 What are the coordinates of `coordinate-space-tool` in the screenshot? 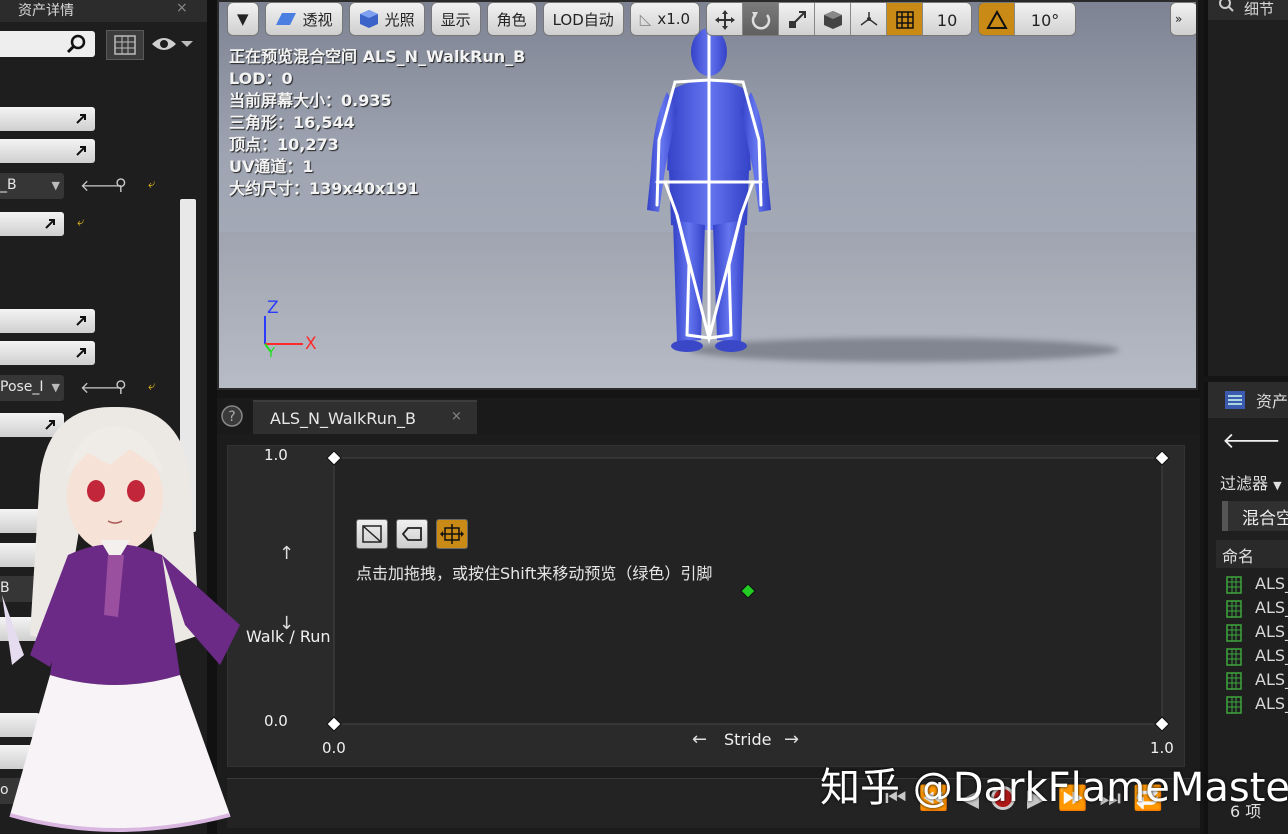 It's located at (833, 19).